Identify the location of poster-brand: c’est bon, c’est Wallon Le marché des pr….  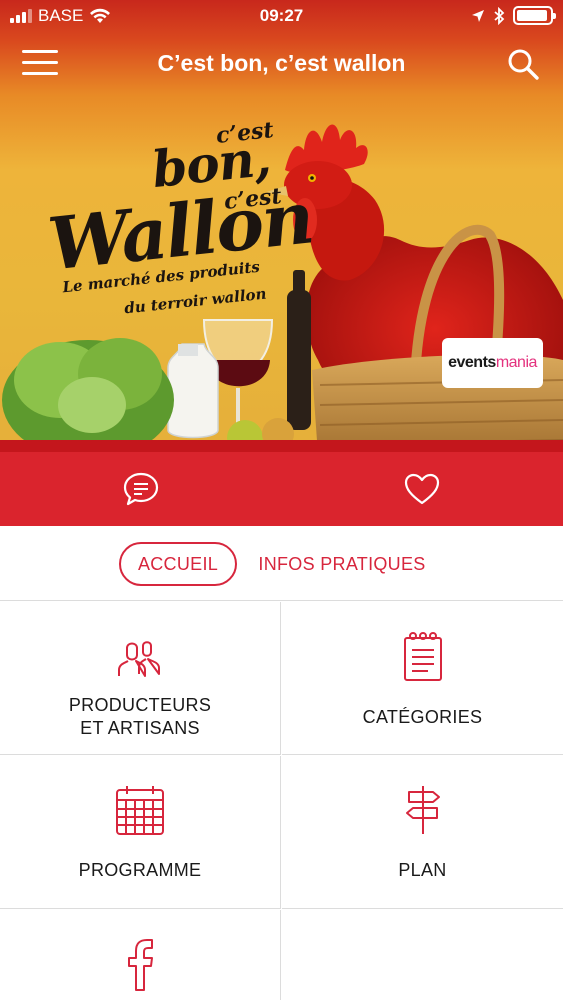
(180, 217).